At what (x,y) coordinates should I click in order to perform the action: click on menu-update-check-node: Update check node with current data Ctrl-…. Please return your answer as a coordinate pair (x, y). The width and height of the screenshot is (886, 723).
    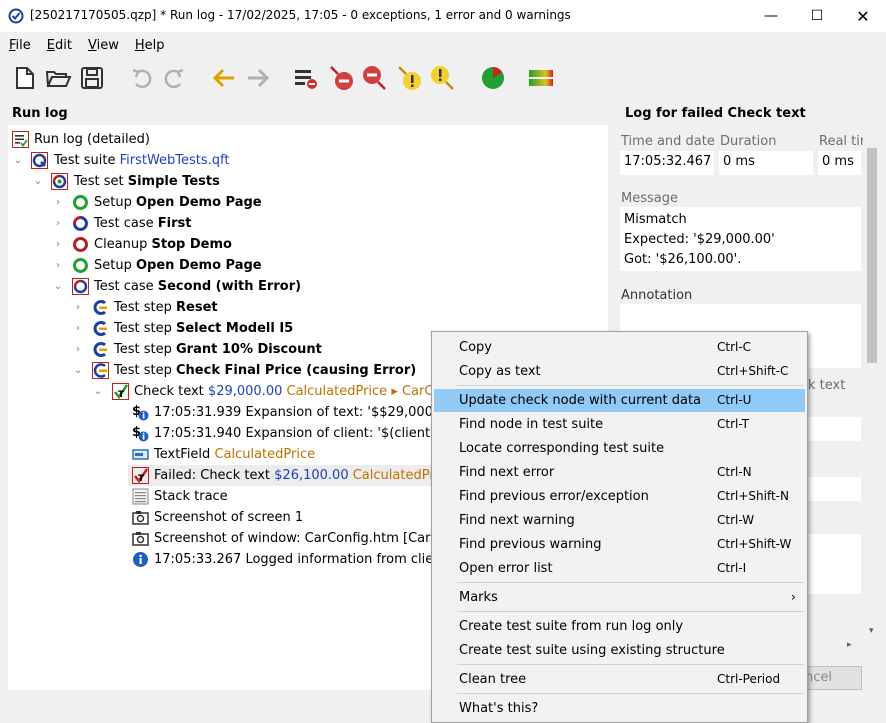
    Looking at the image, I should click on (619, 400).